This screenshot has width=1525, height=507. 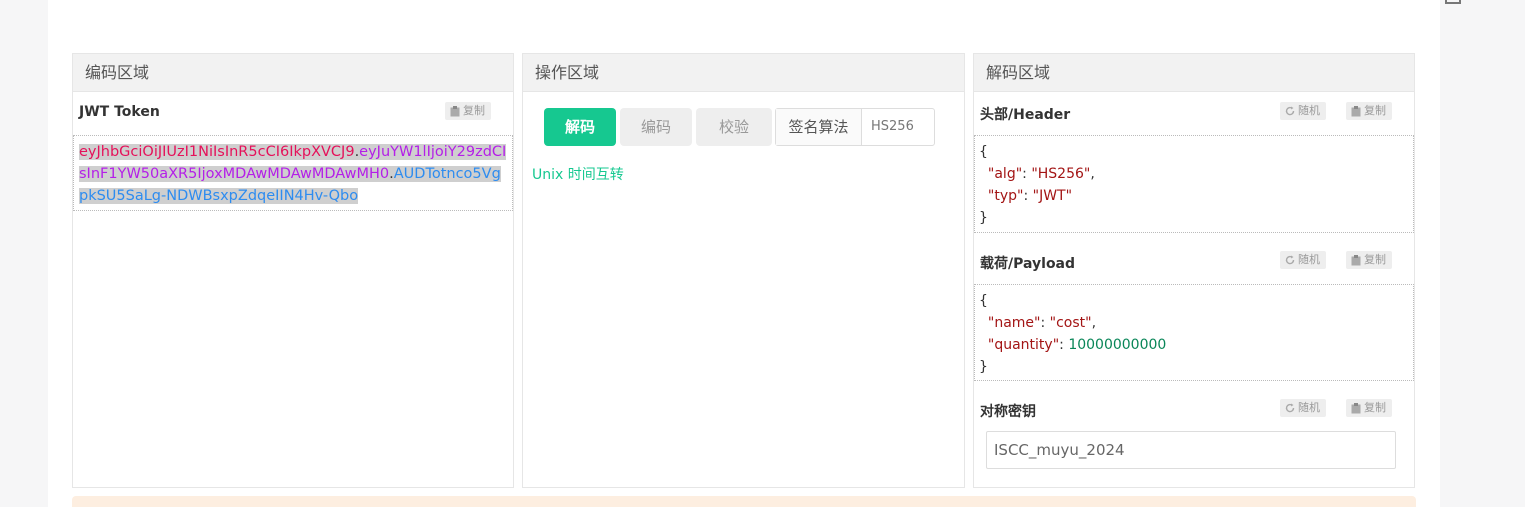 What do you see at coordinates (580, 127) in the screenshot?
I see `decode-button: 解码` at bounding box center [580, 127].